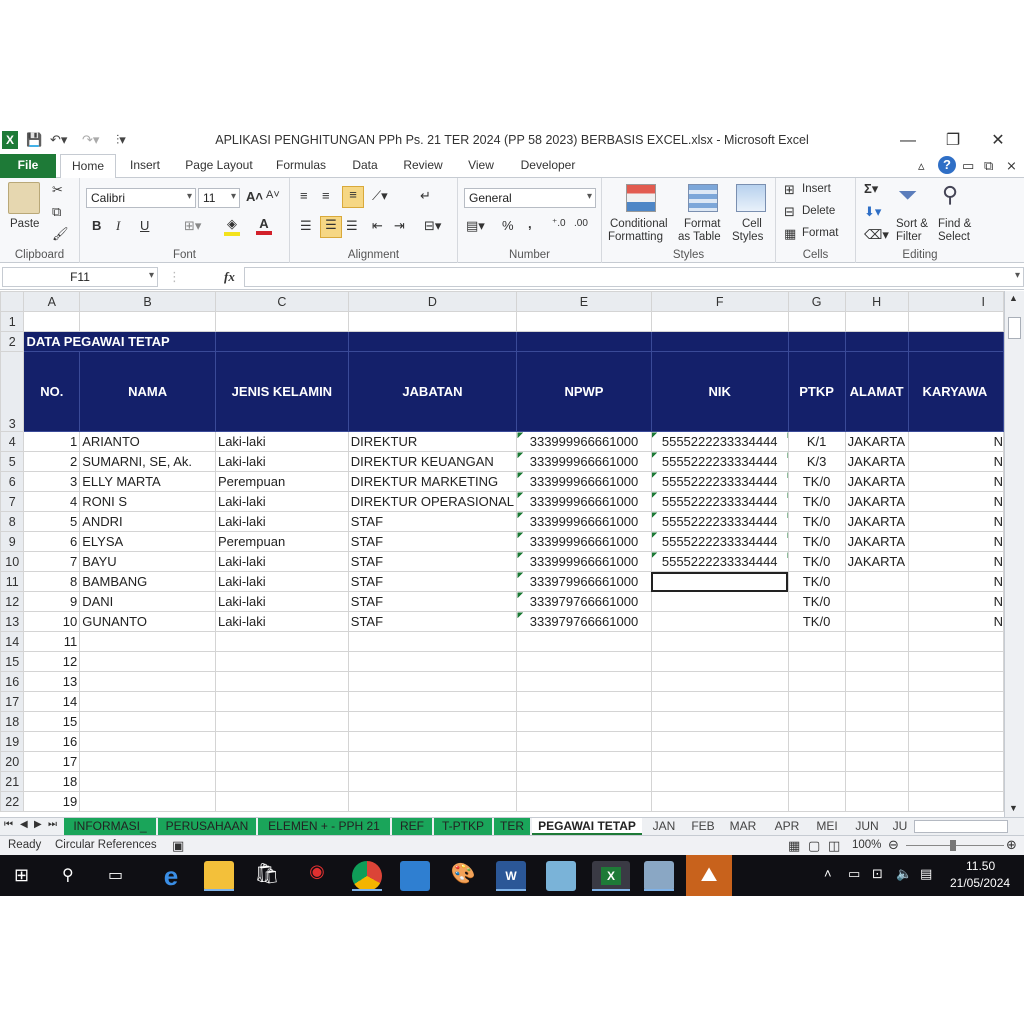 This screenshot has width=1024, height=1024. What do you see at coordinates (432, 501) in the screenshot?
I see `cell-jabatan: DIREKTUR OPERASIONAL` at bounding box center [432, 501].